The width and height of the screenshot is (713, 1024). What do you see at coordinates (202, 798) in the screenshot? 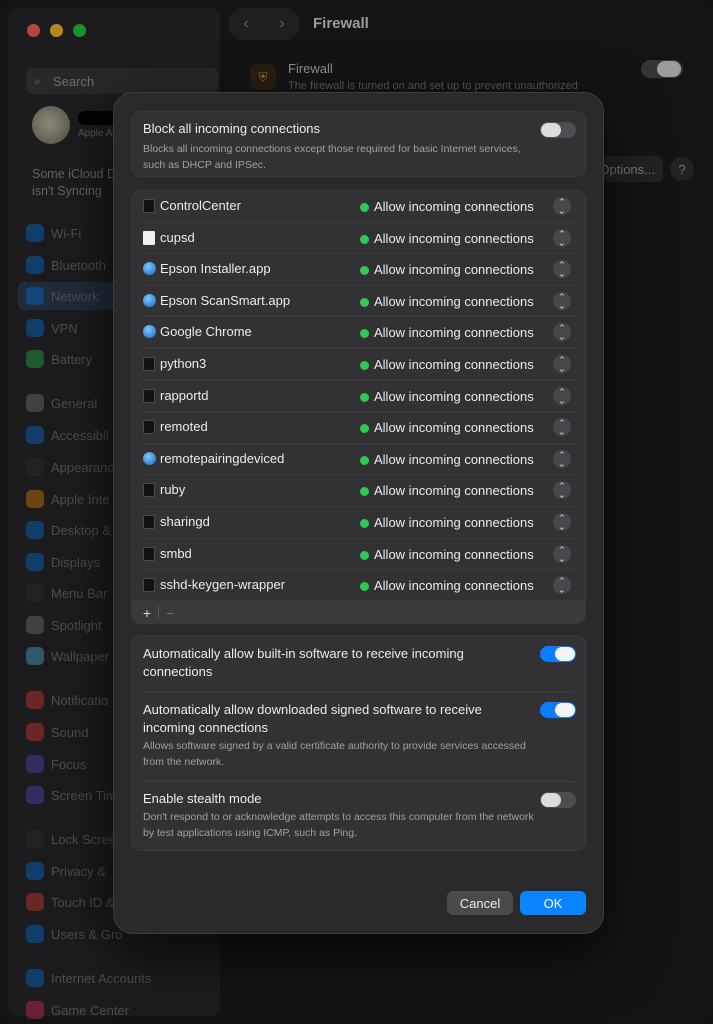
I see `stealth-title: Enable stealth mode` at bounding box center [202, 798].